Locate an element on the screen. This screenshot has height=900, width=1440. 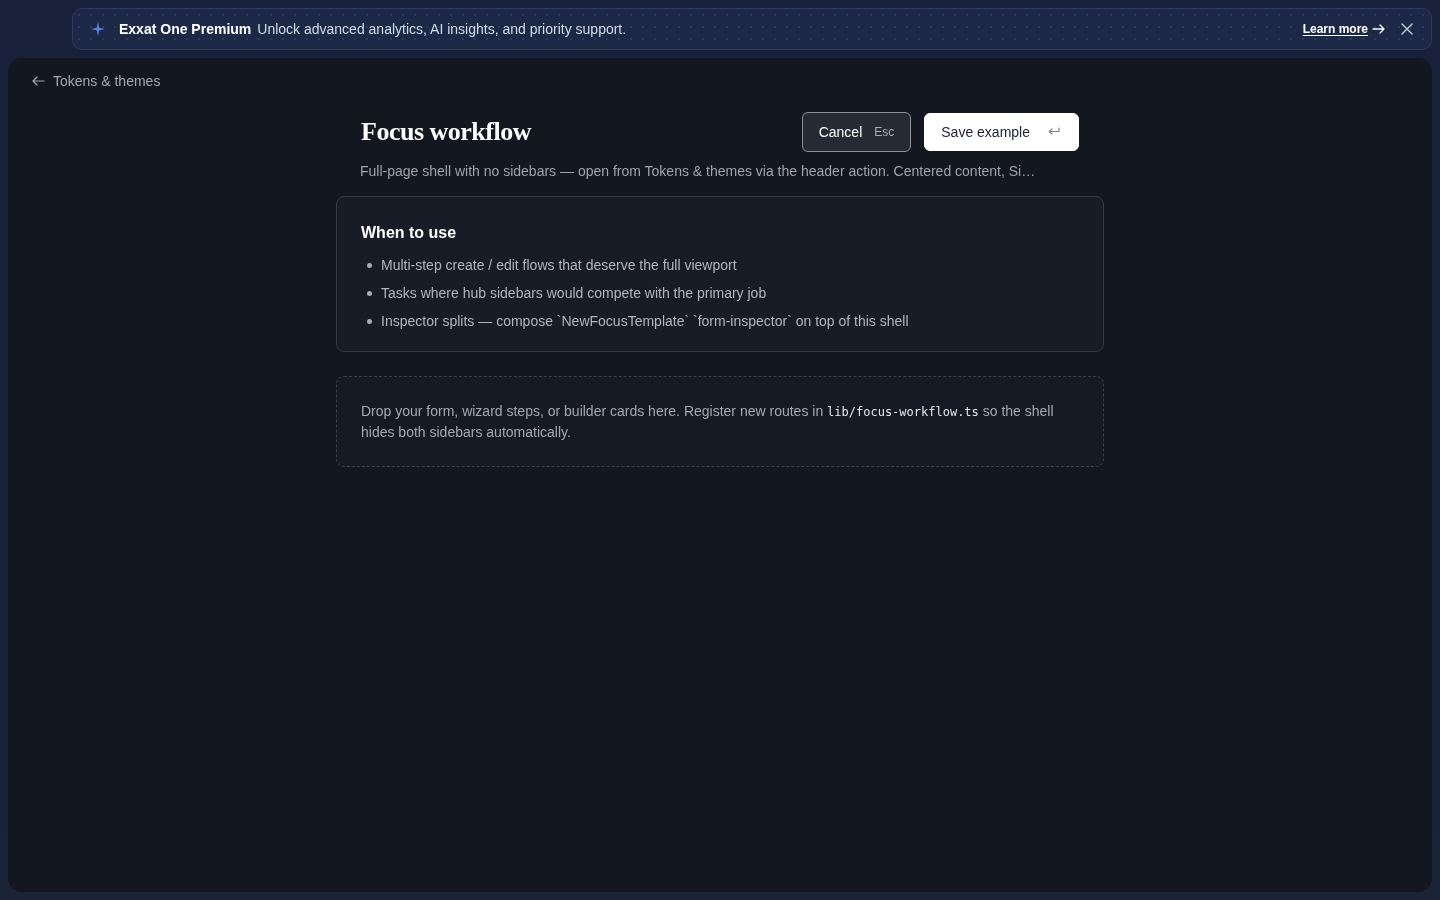
arrow-right-icon is located at coordinates (1378, 29).